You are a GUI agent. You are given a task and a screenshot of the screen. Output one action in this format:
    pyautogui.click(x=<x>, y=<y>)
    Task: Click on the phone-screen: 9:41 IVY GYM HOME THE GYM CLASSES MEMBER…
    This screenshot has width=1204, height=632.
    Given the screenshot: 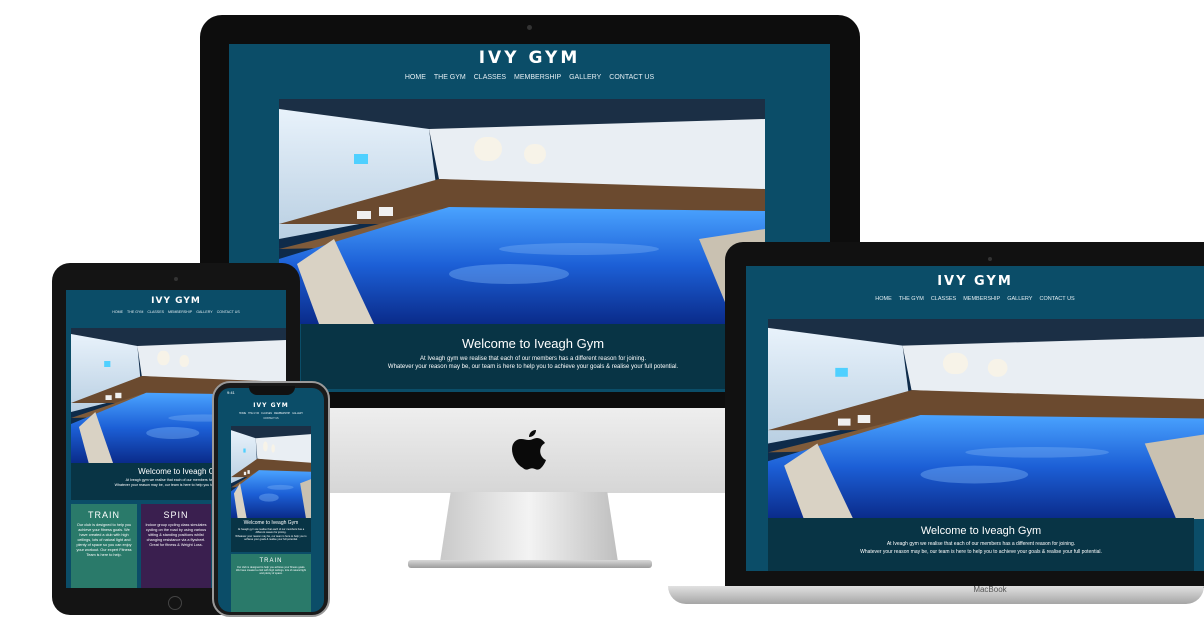 What is the action you would take?
    pyautogui.click(x=271, y=500)
    